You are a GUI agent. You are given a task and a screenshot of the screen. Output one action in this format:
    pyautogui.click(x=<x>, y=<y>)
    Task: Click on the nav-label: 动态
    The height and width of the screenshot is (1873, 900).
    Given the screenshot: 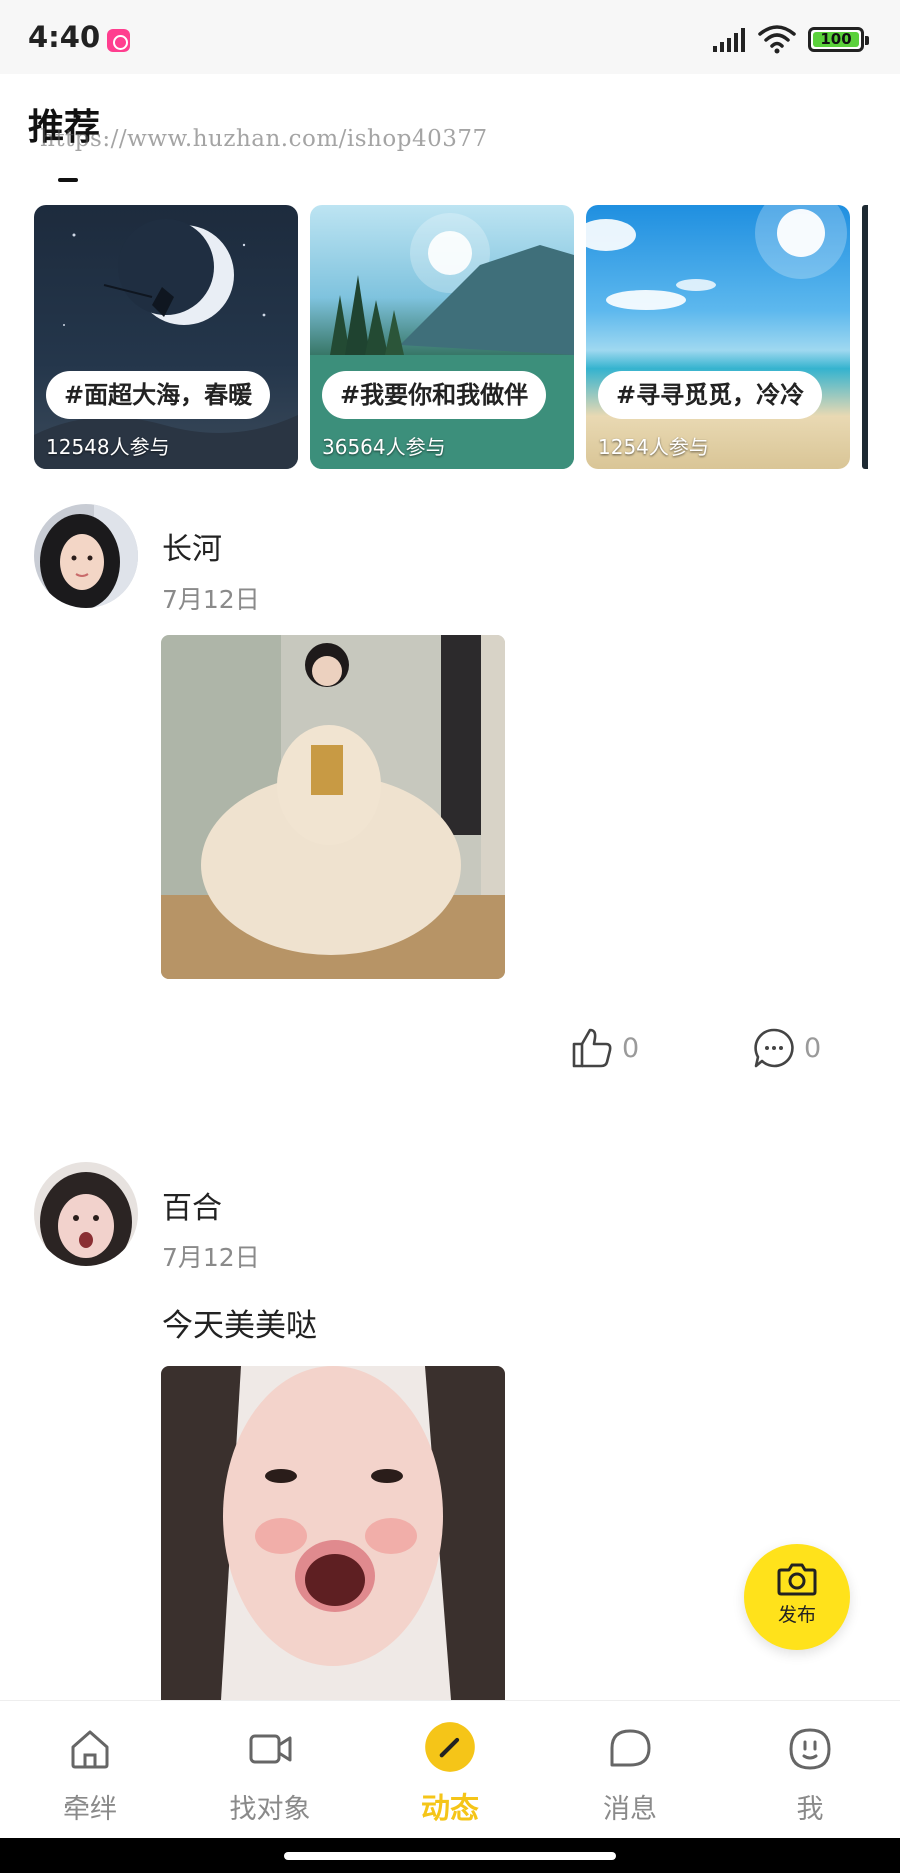 What is the action you would take?
    pyautogui.click(x=449, y=1808)
    